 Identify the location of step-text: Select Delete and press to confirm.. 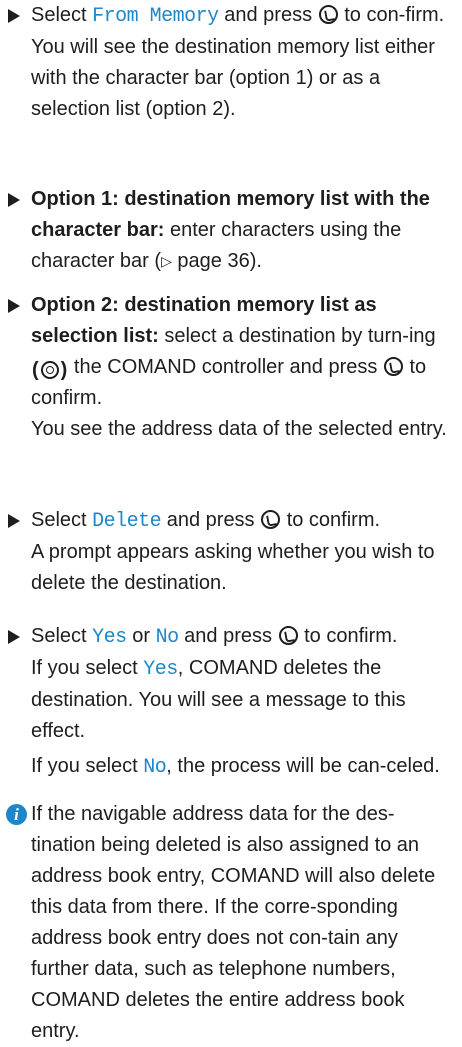
(206, 521).